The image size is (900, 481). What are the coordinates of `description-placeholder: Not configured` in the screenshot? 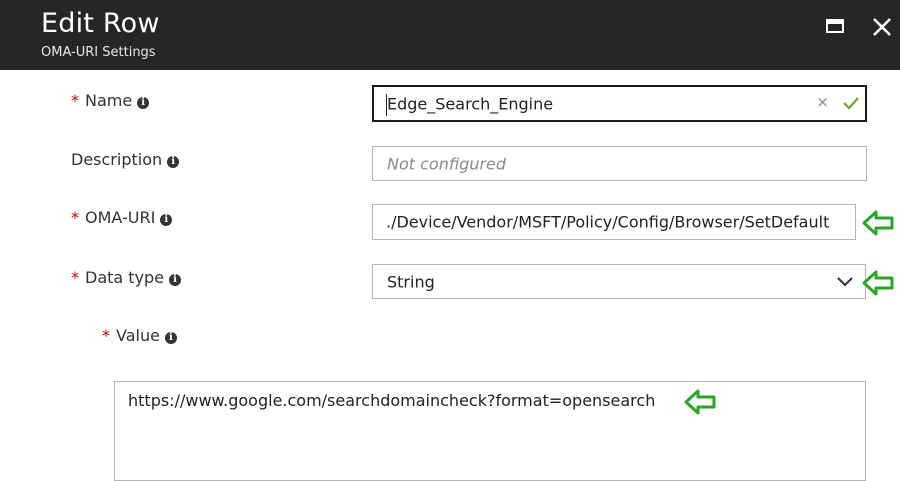 It's located at (447, 163).